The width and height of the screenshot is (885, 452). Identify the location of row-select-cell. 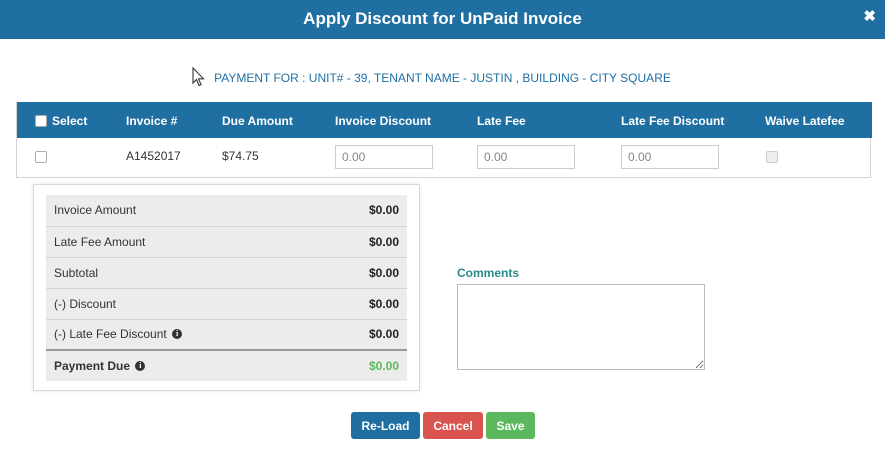
(41, 156).